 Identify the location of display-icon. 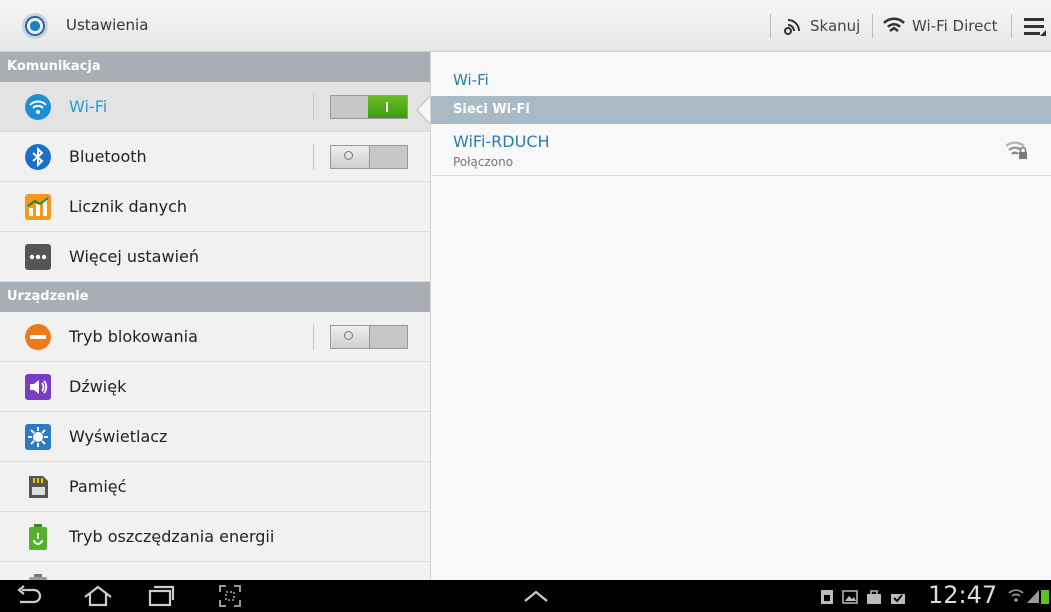
(38, 437).